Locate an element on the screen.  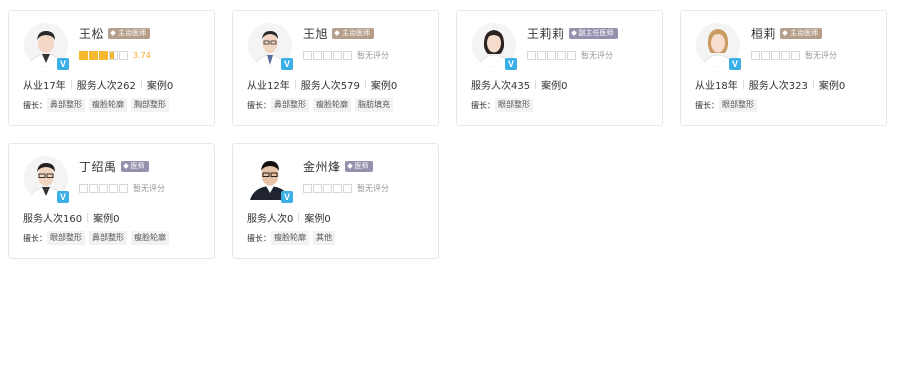
star-half-icon is located at coordinates (113, 55).